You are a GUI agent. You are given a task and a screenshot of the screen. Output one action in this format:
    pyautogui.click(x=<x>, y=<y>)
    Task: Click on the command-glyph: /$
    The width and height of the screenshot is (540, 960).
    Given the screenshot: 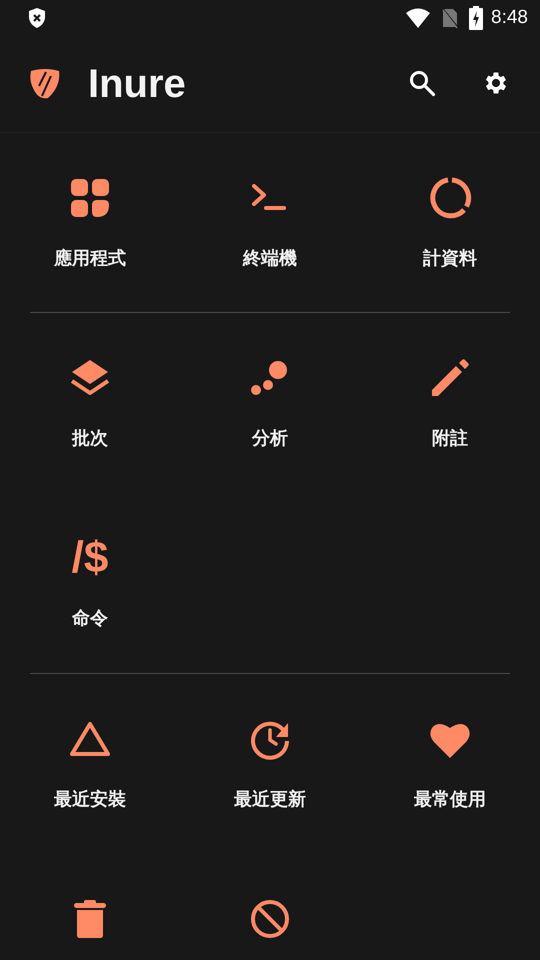 What is the action you would take?
    pyautogui.click(x=90, y=558)
    